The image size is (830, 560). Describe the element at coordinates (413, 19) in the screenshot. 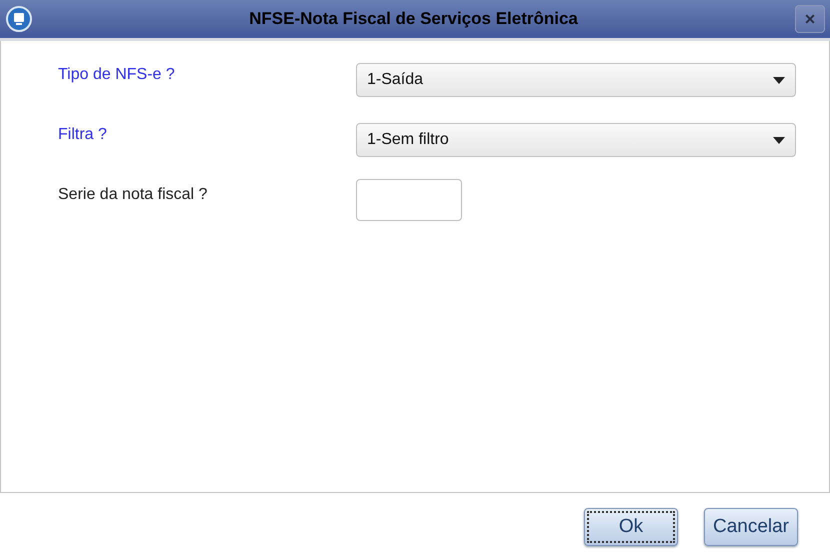

I see `window-title: NFSE-Nota Fiscal de Serviços Eletrônica` at that location.